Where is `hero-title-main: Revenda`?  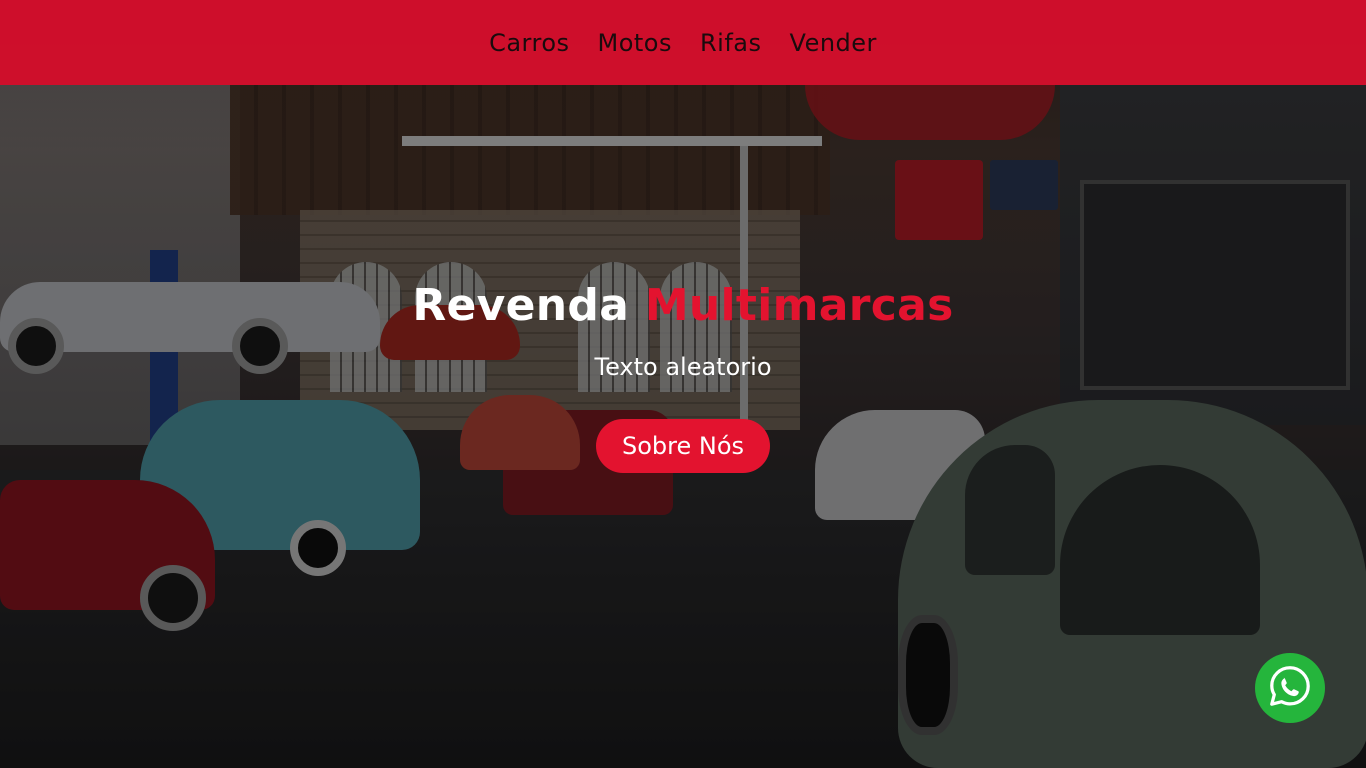 hero-title-main: Revenda is located at coordinates (521, 305).